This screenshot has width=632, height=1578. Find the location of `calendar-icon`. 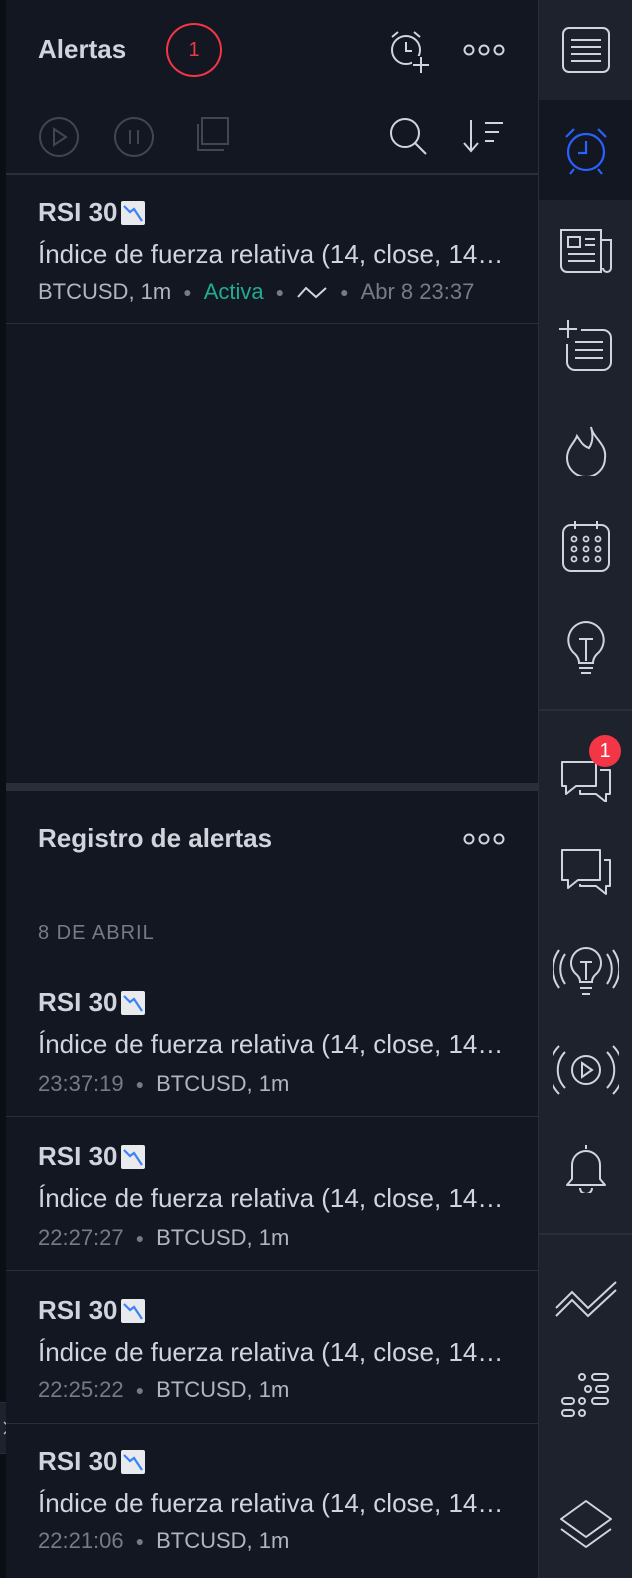

calendar-icon is located at coordinates (586, 546).